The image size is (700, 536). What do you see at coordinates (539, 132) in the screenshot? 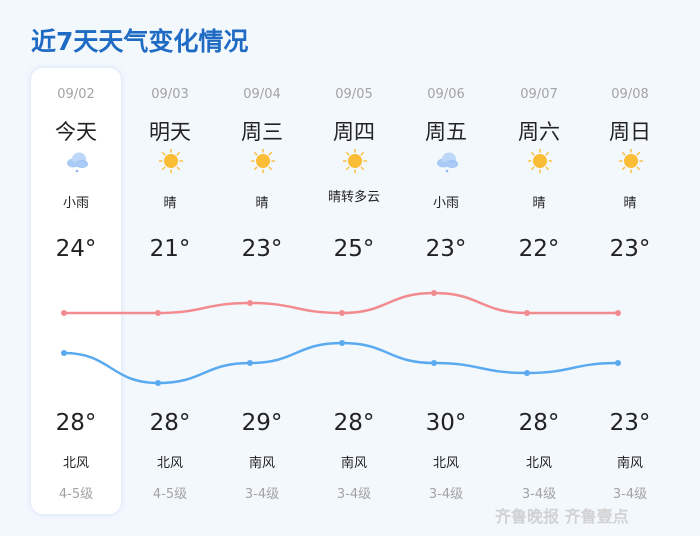
I see `weekday: 周六` at bounding box center [539, 132].